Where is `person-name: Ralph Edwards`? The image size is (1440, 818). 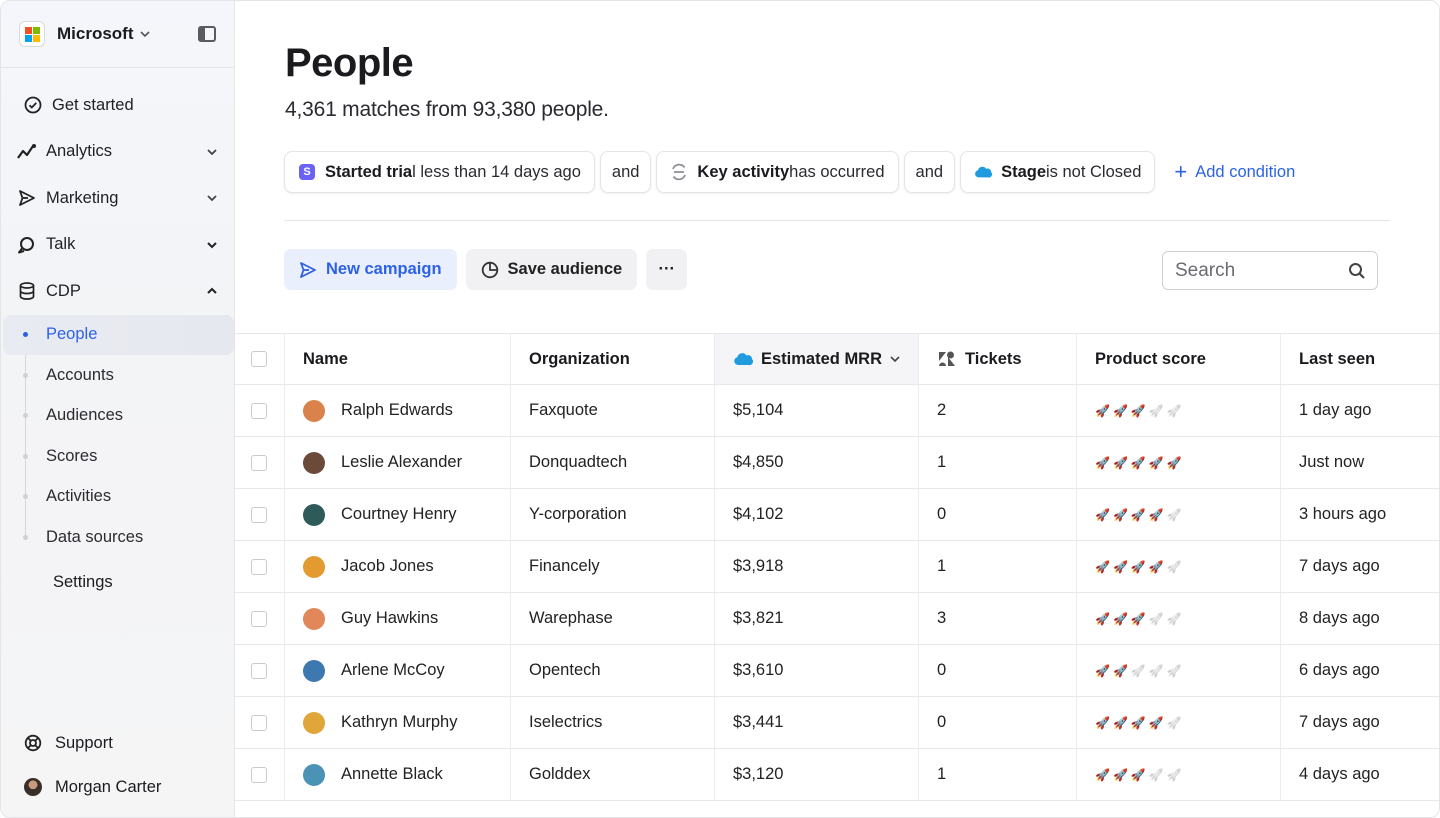 person-name: Ralph Edwards is located at coordinates (397, 410).